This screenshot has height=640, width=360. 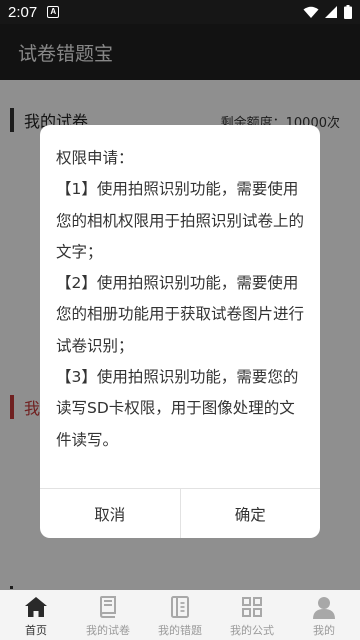 I want to click on tab-home: 首页, so click(x=36, y=615).